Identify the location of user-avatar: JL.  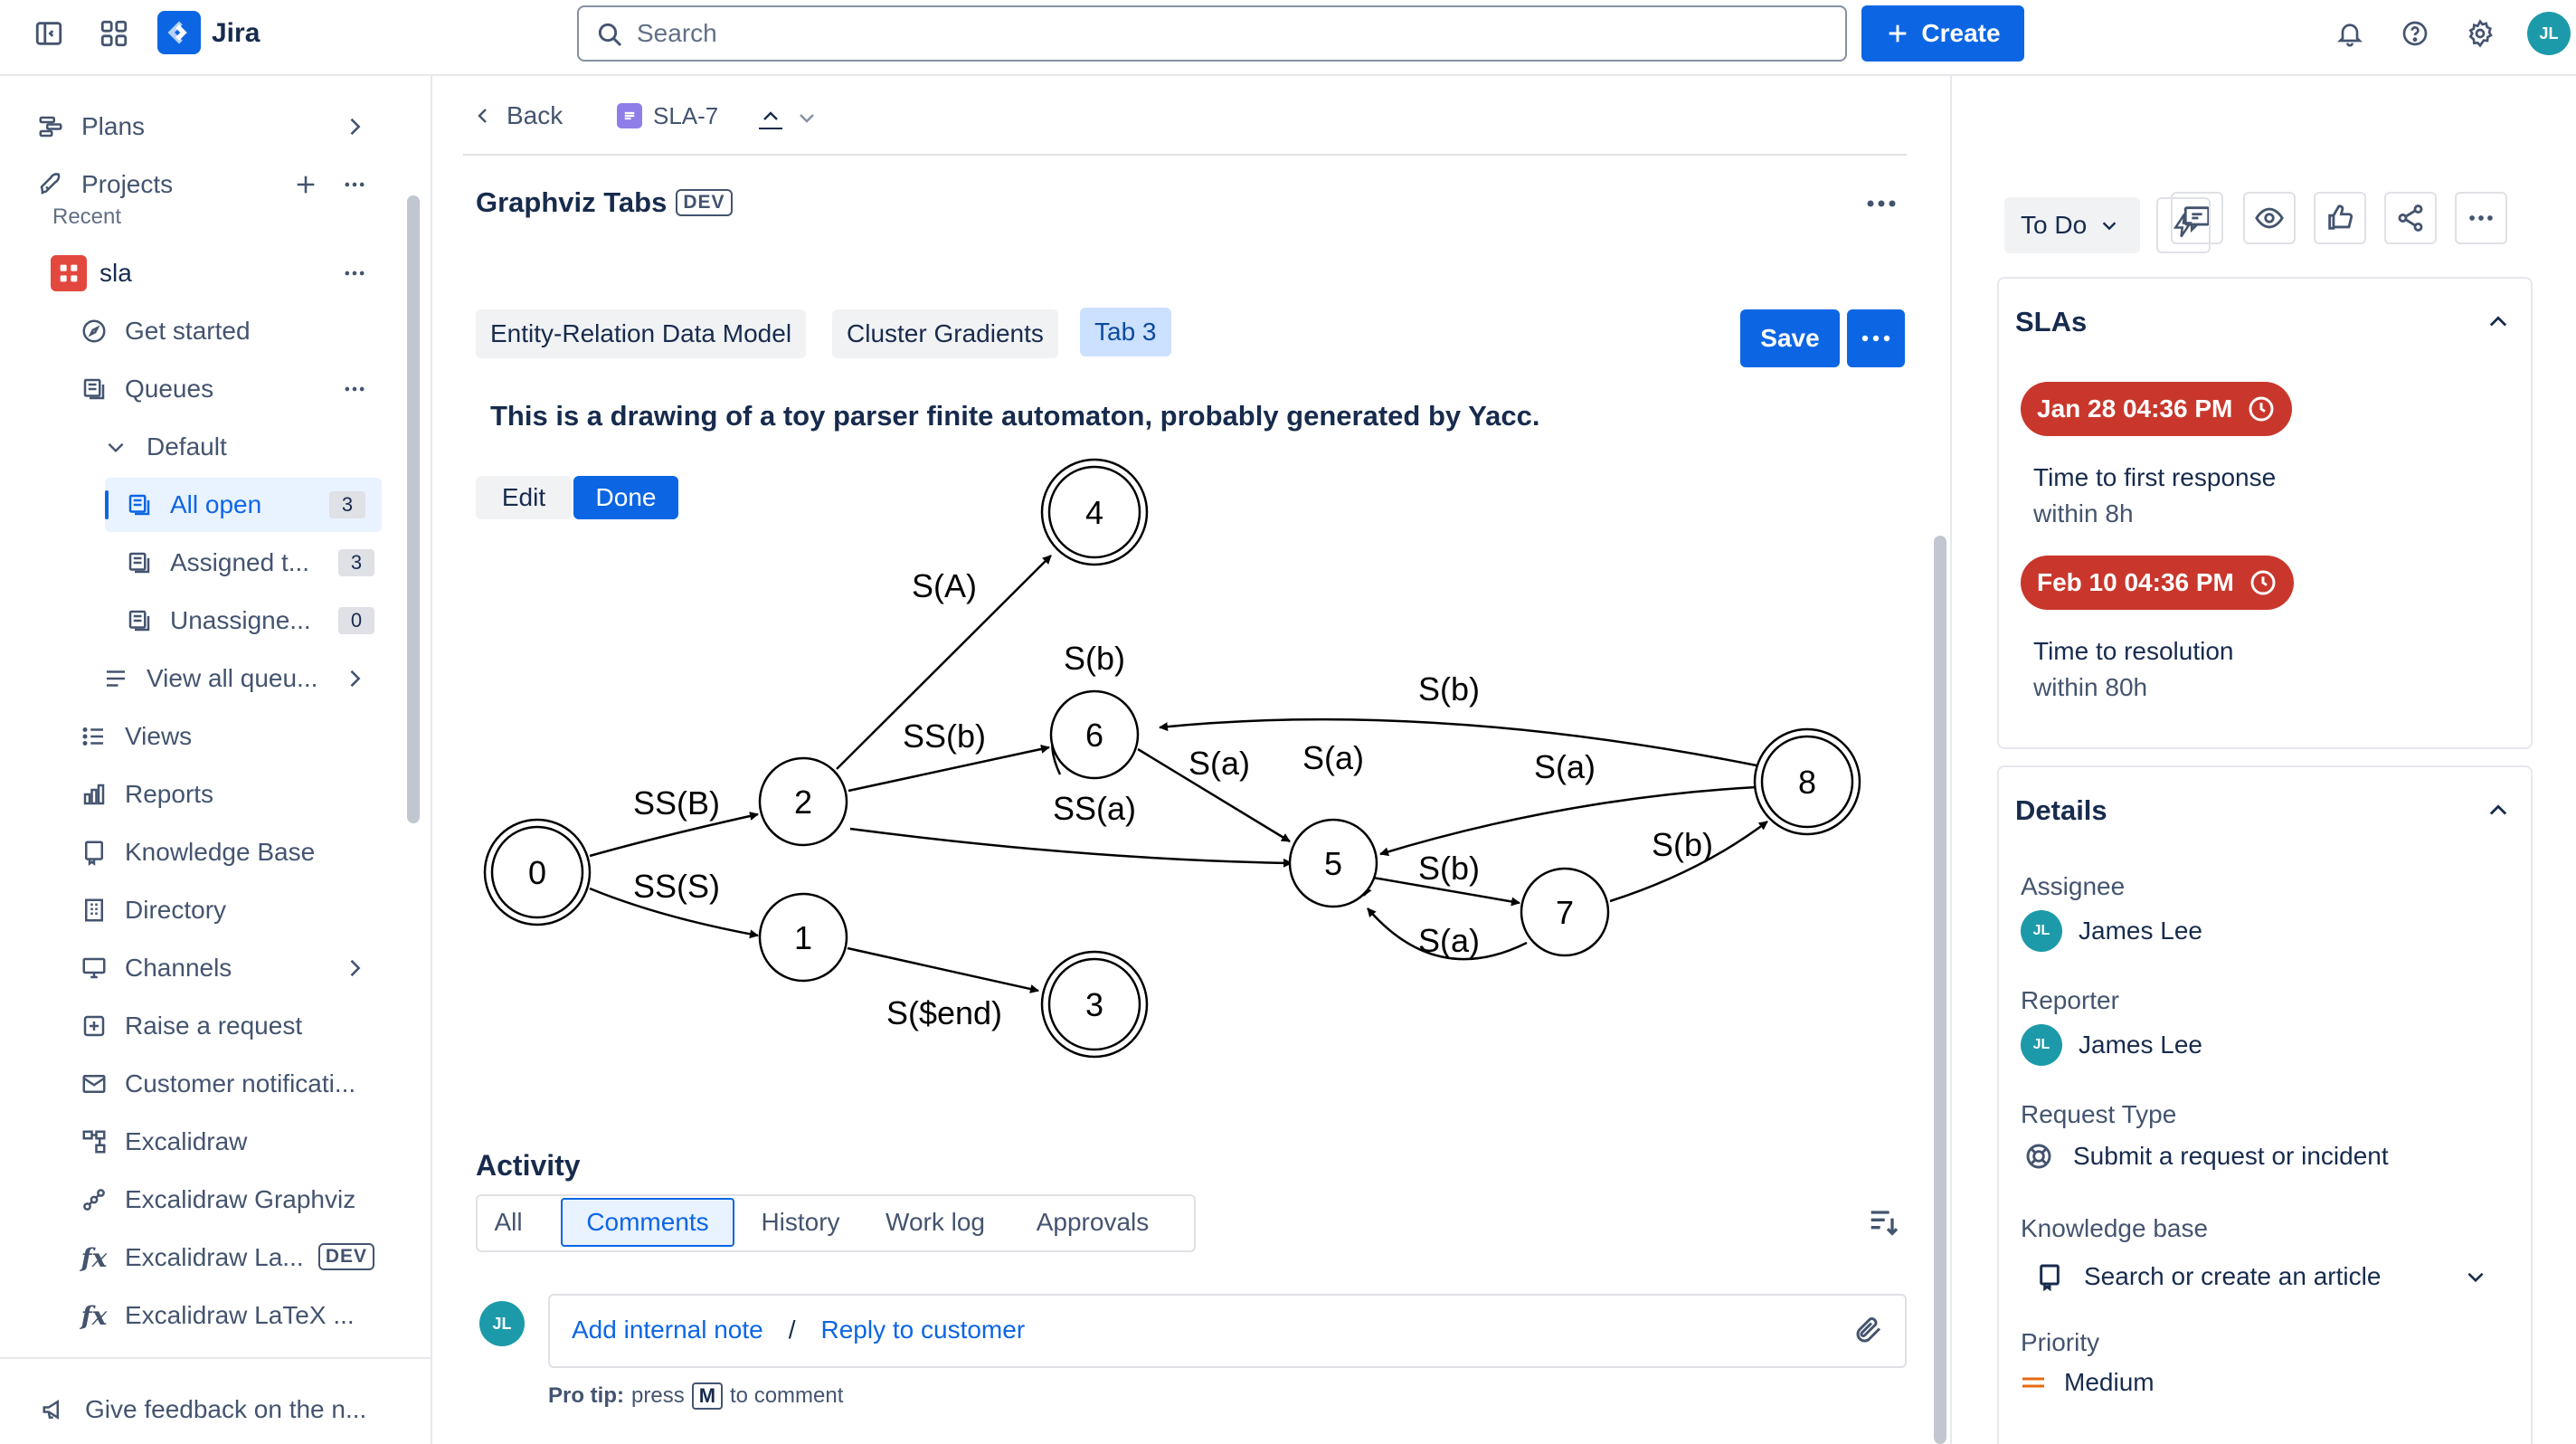
(2549, 33).